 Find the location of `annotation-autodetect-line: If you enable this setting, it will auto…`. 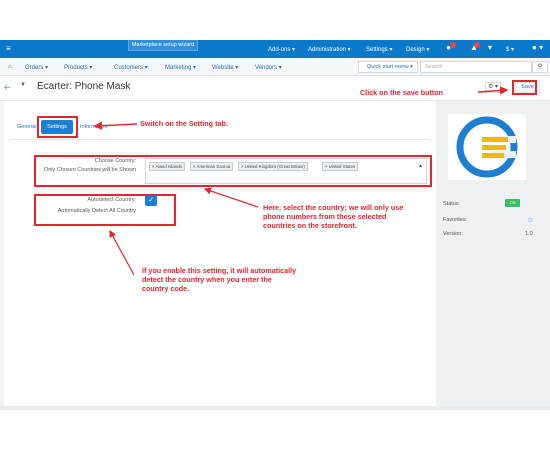

annotation-autodetect-line: If you enable this setting, it will auto… is located at coordinates (219, 270).